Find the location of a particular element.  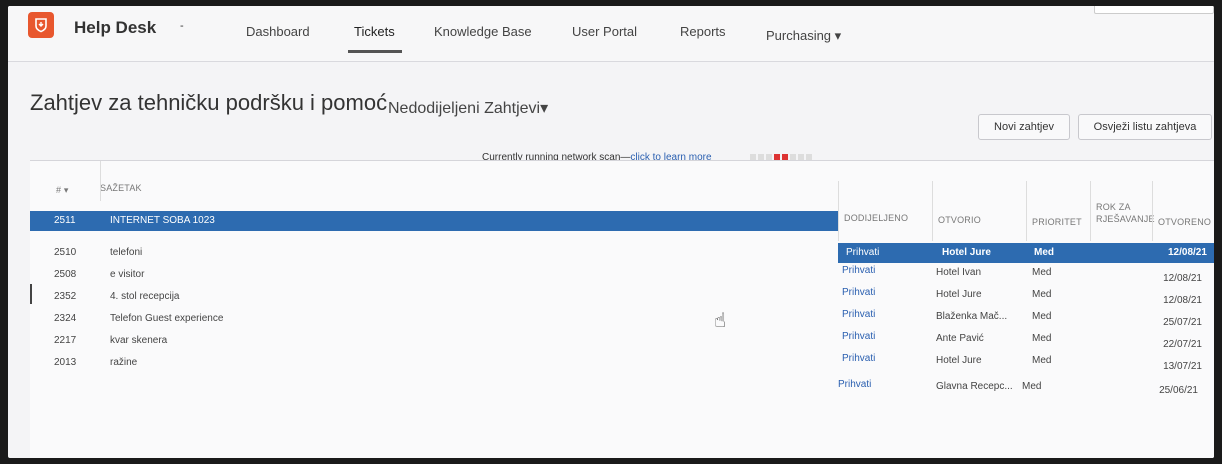

header-assigned: DODIJELJENO is located at coordinates (876, 218).